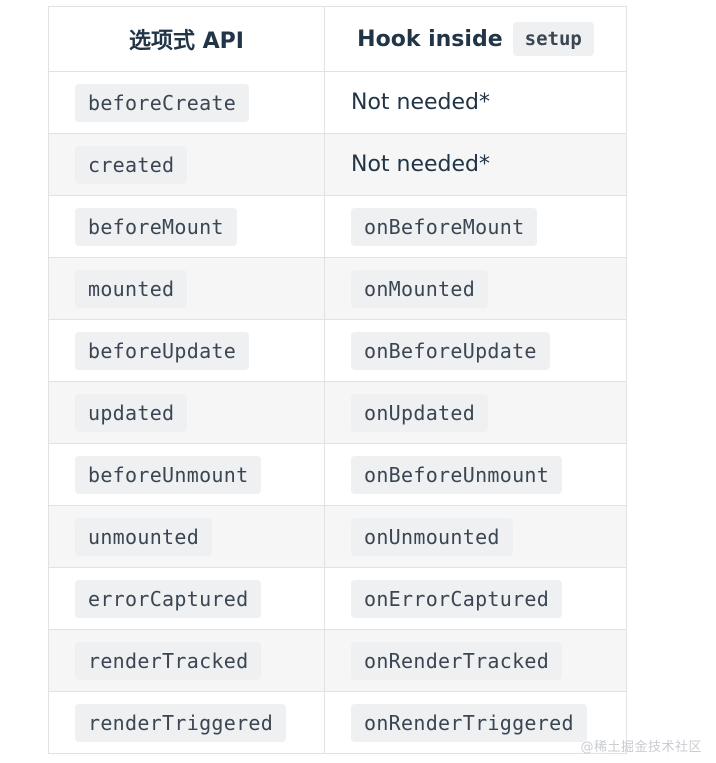 The image size is (716, 763). I want to click on option-cell: errorCaptured, so click(186, 598).